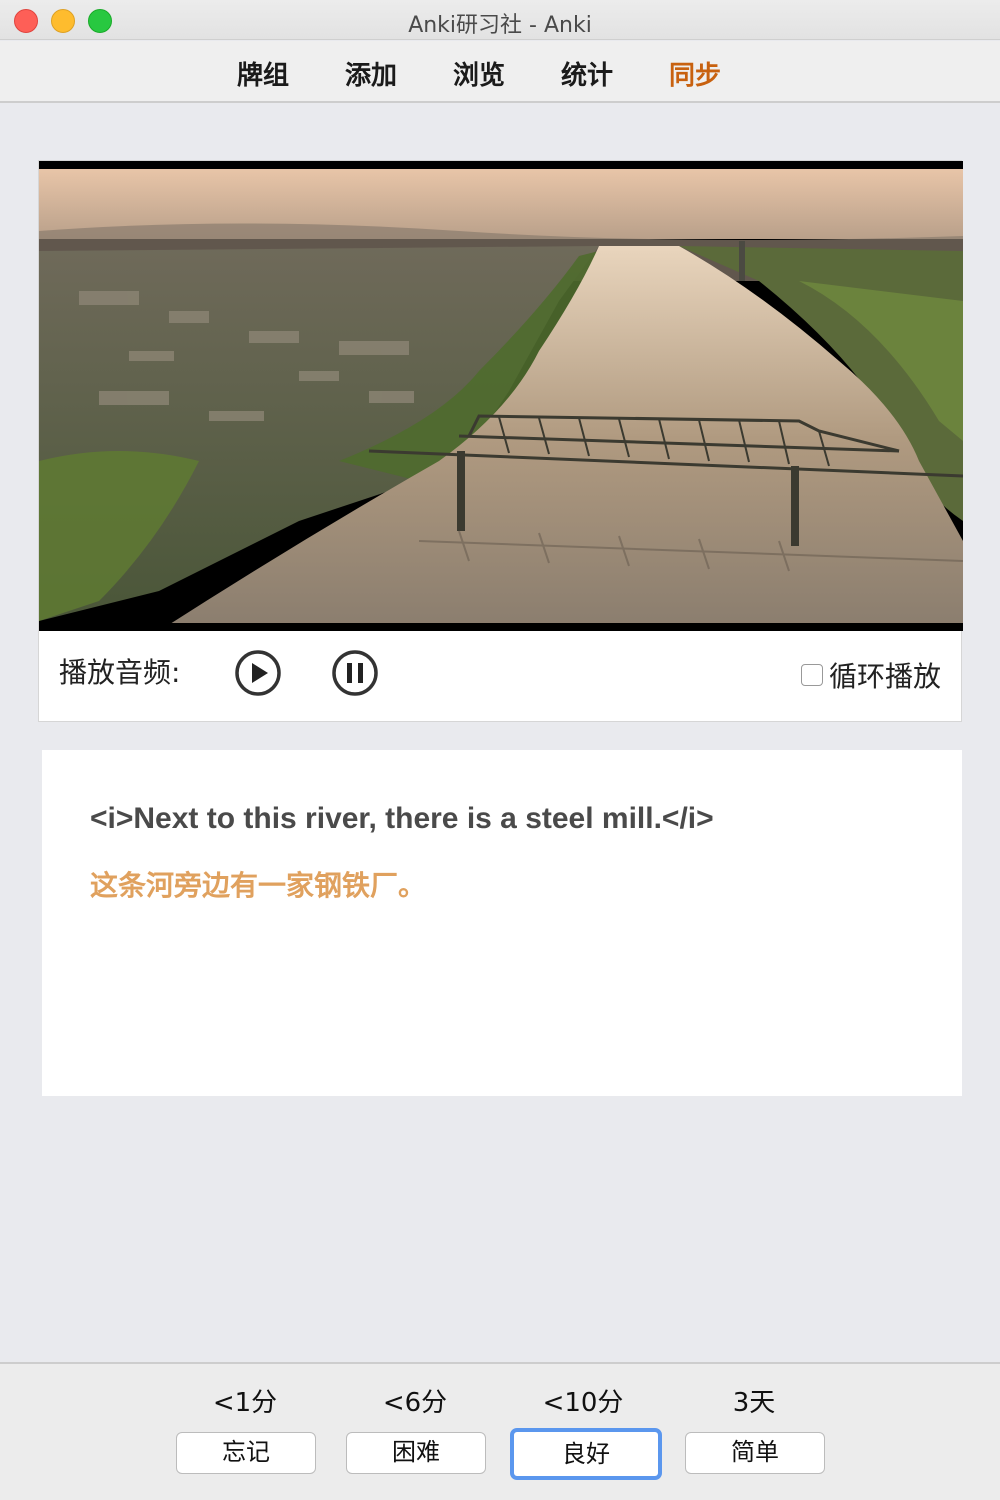 This screenshot has width=1000, height=1500. What do you see at coordinates (811, 675) in the screenshot?
I see `loop-checkbox` at bounding box center [811, 675].